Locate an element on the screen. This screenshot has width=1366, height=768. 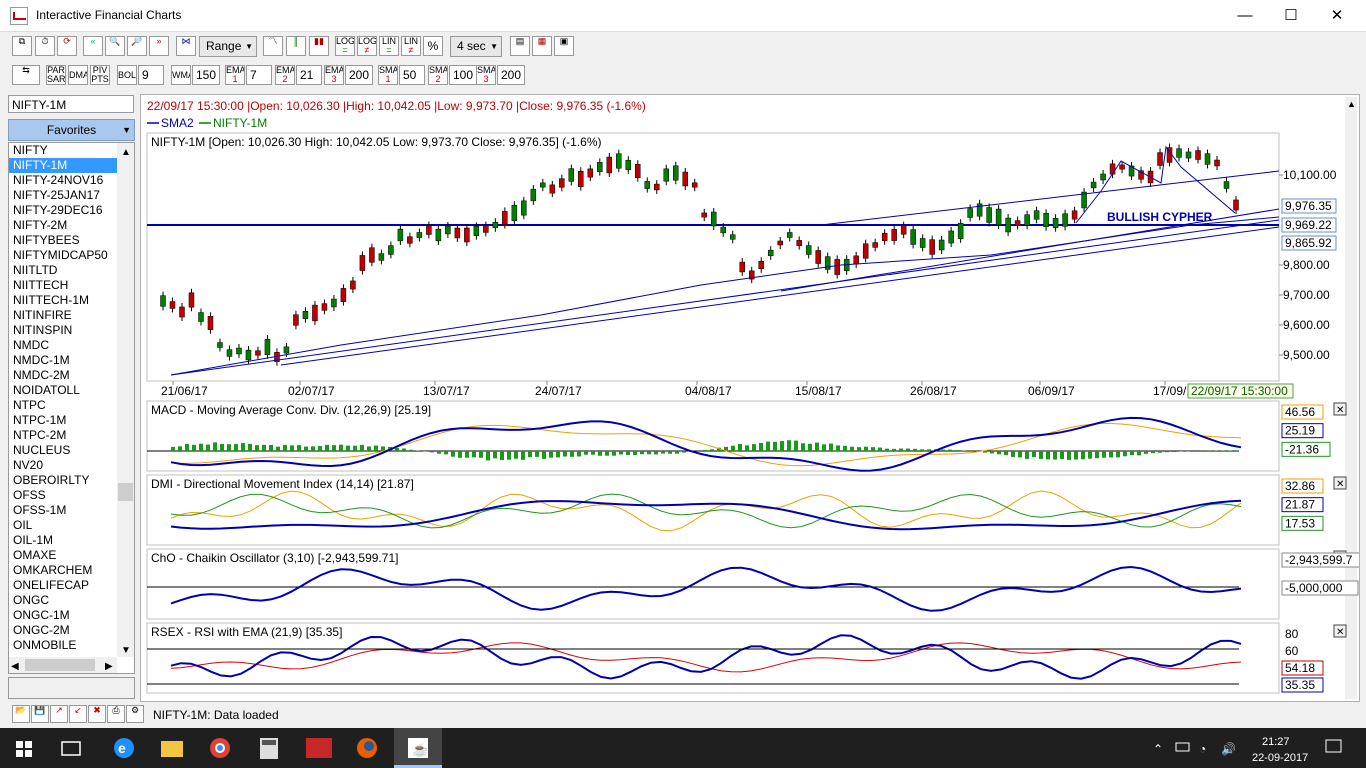
bol-button: BOL is located at coordinates (127, 75).